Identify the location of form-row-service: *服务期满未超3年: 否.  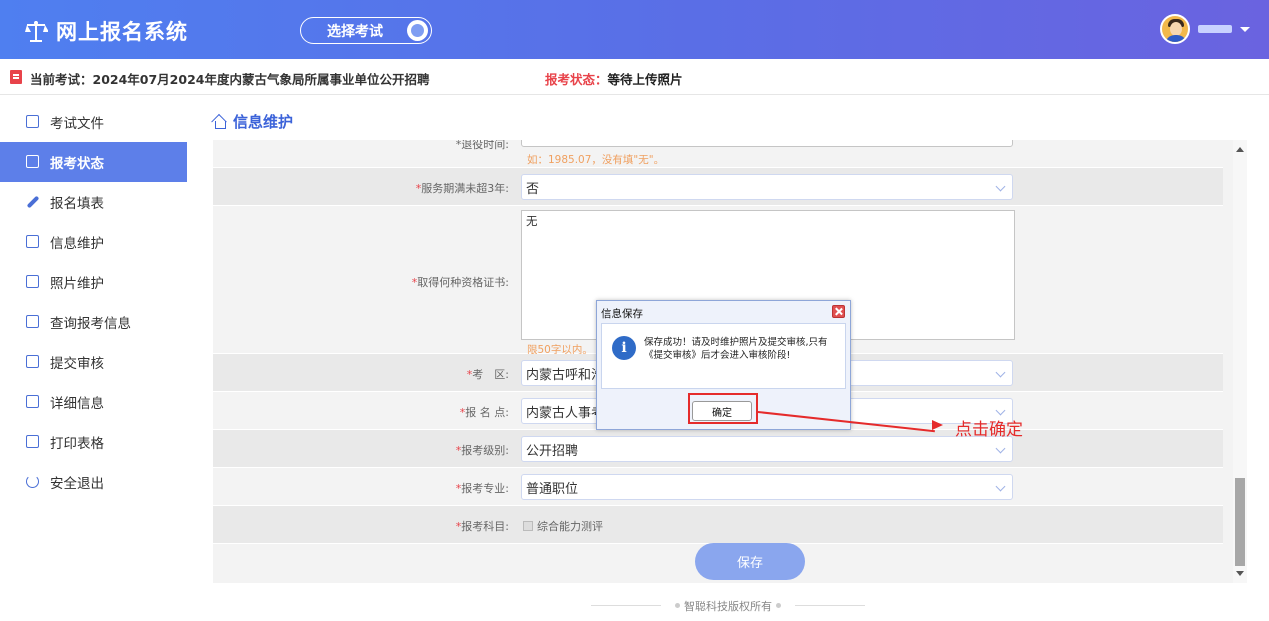
(718, 187).